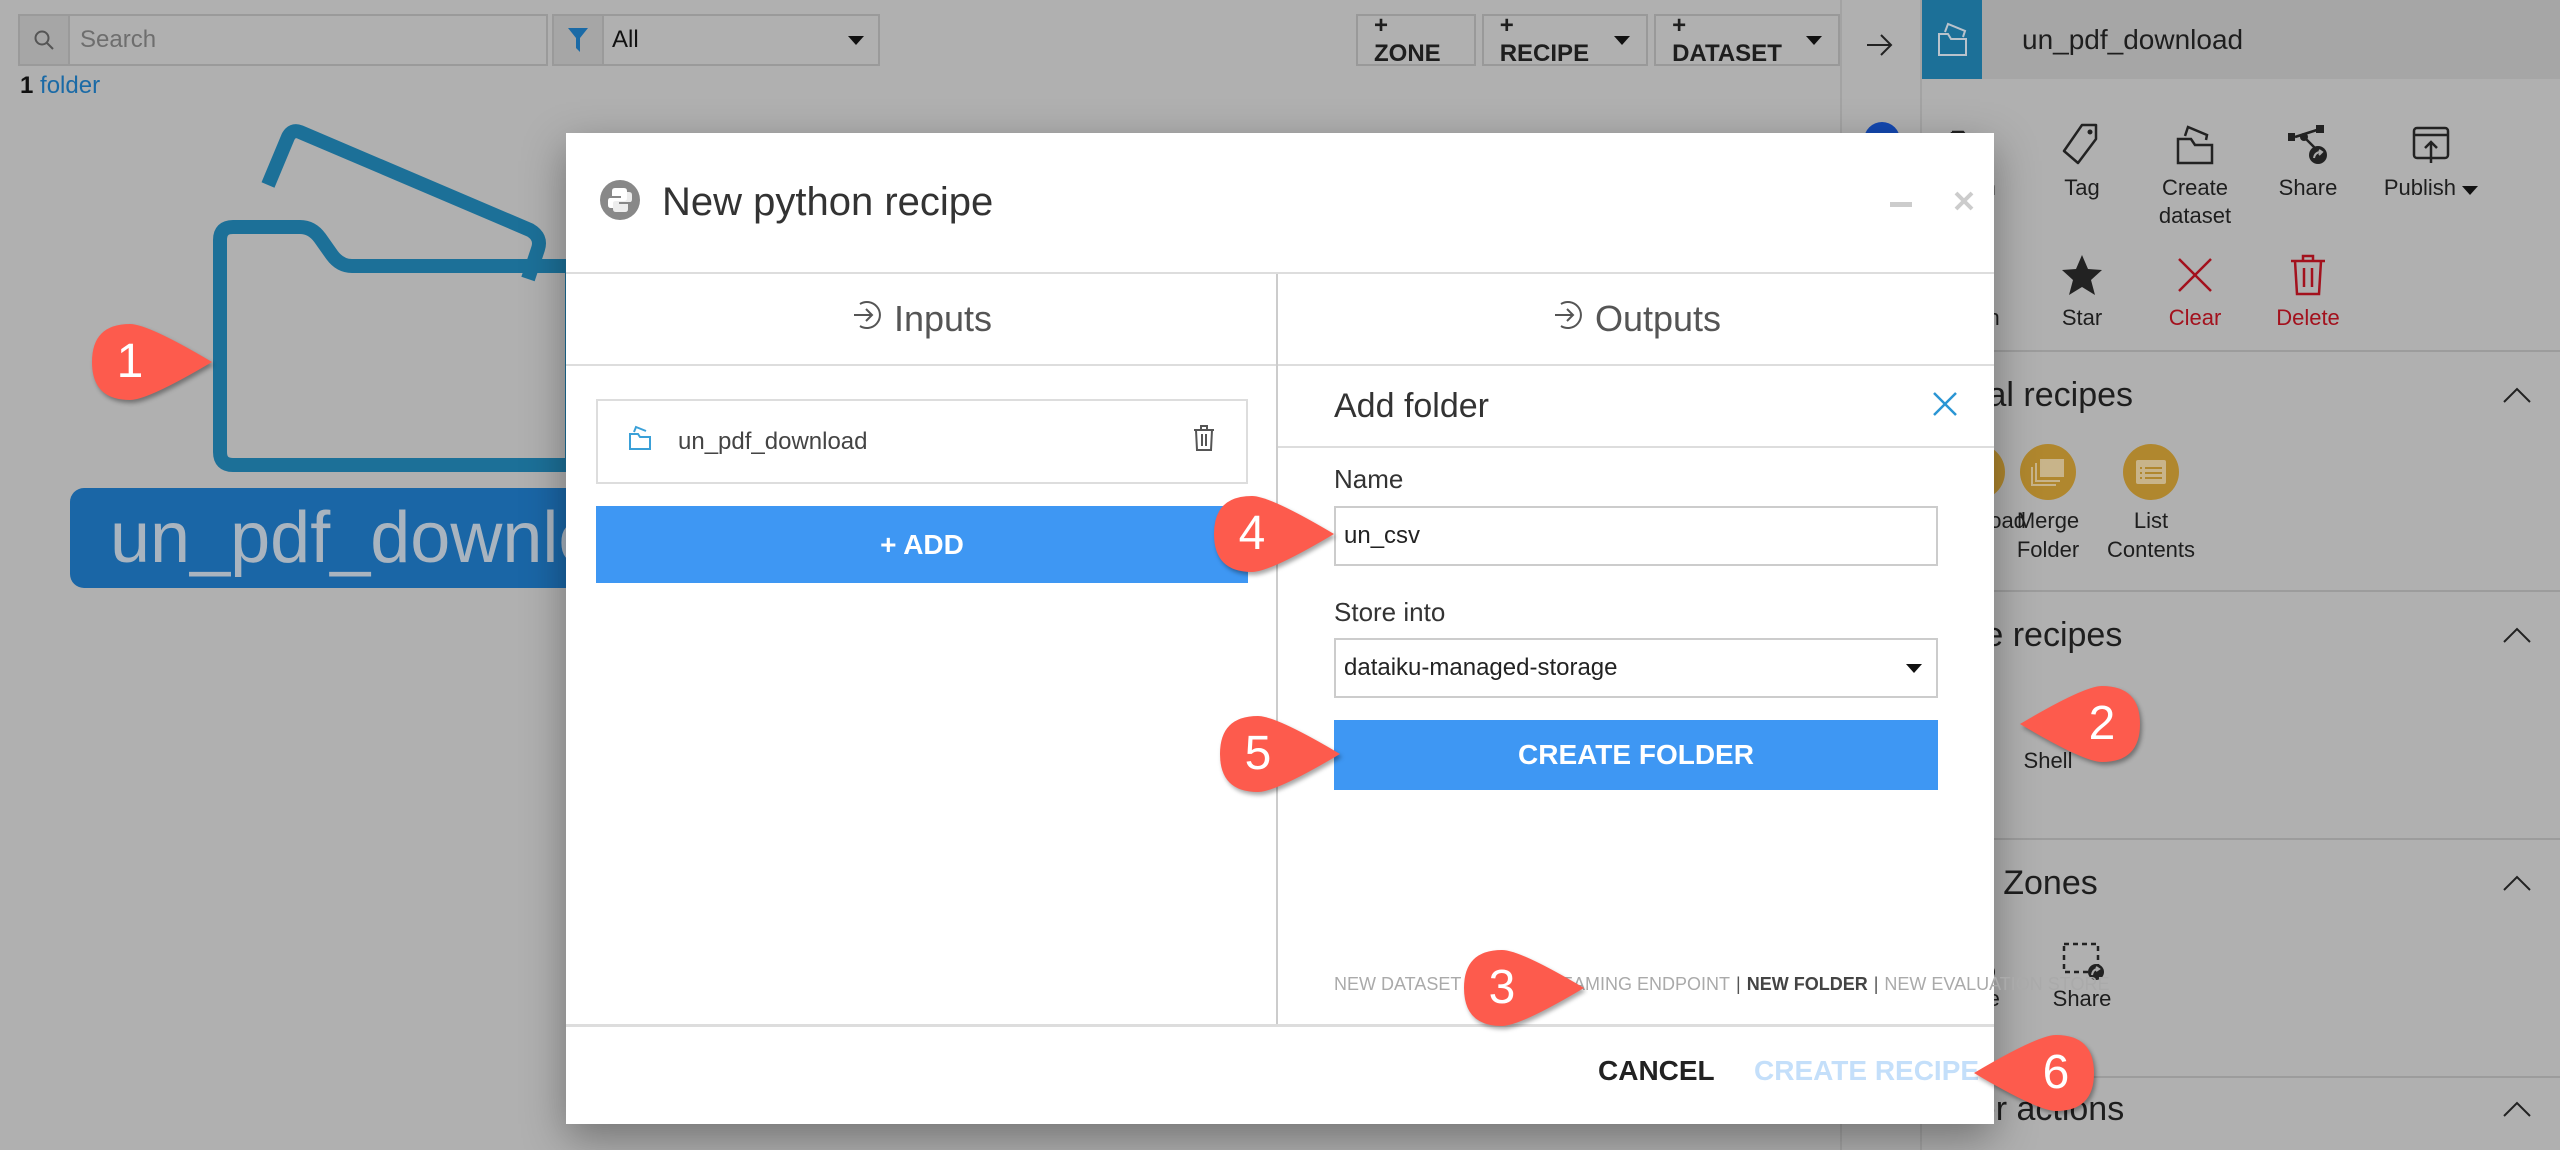 This screenshot has width=2560, height=1150. I want to click on callout-badge: 2, so click(2076, 724).